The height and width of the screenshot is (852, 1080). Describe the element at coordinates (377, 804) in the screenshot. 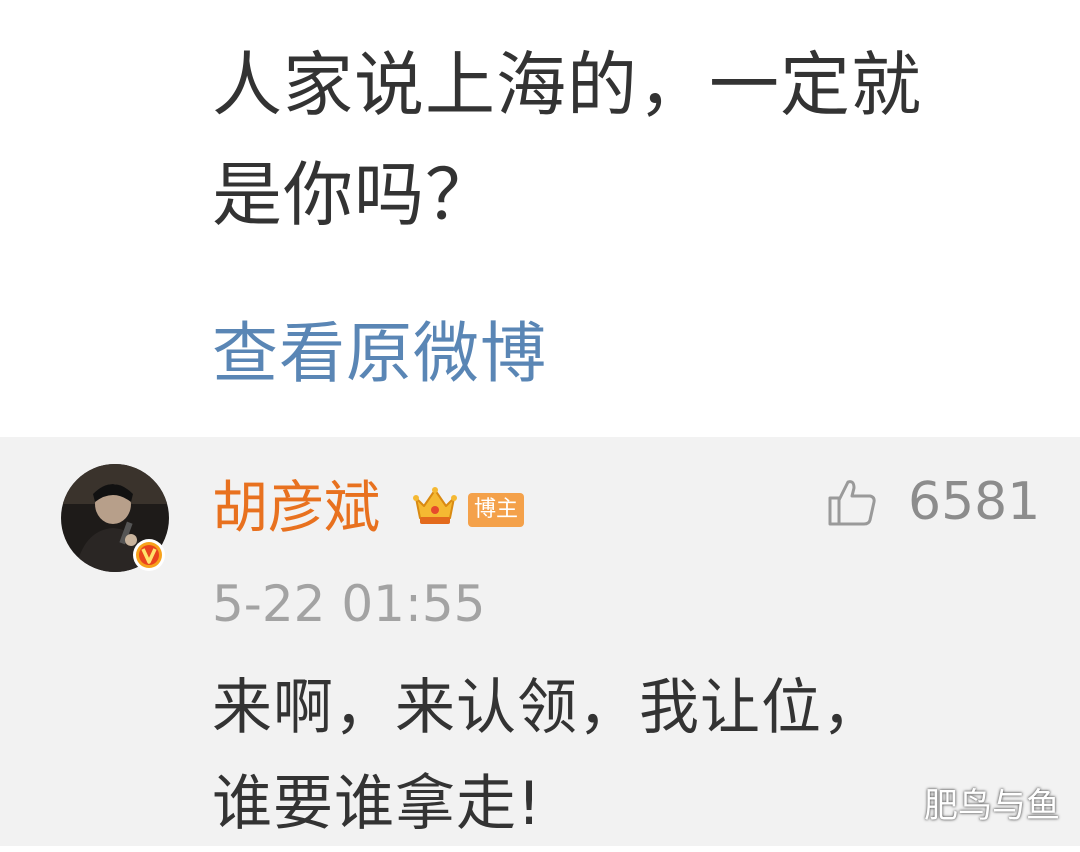

I see `comment-text-line-2: 谁要谁拿走!` at that location.